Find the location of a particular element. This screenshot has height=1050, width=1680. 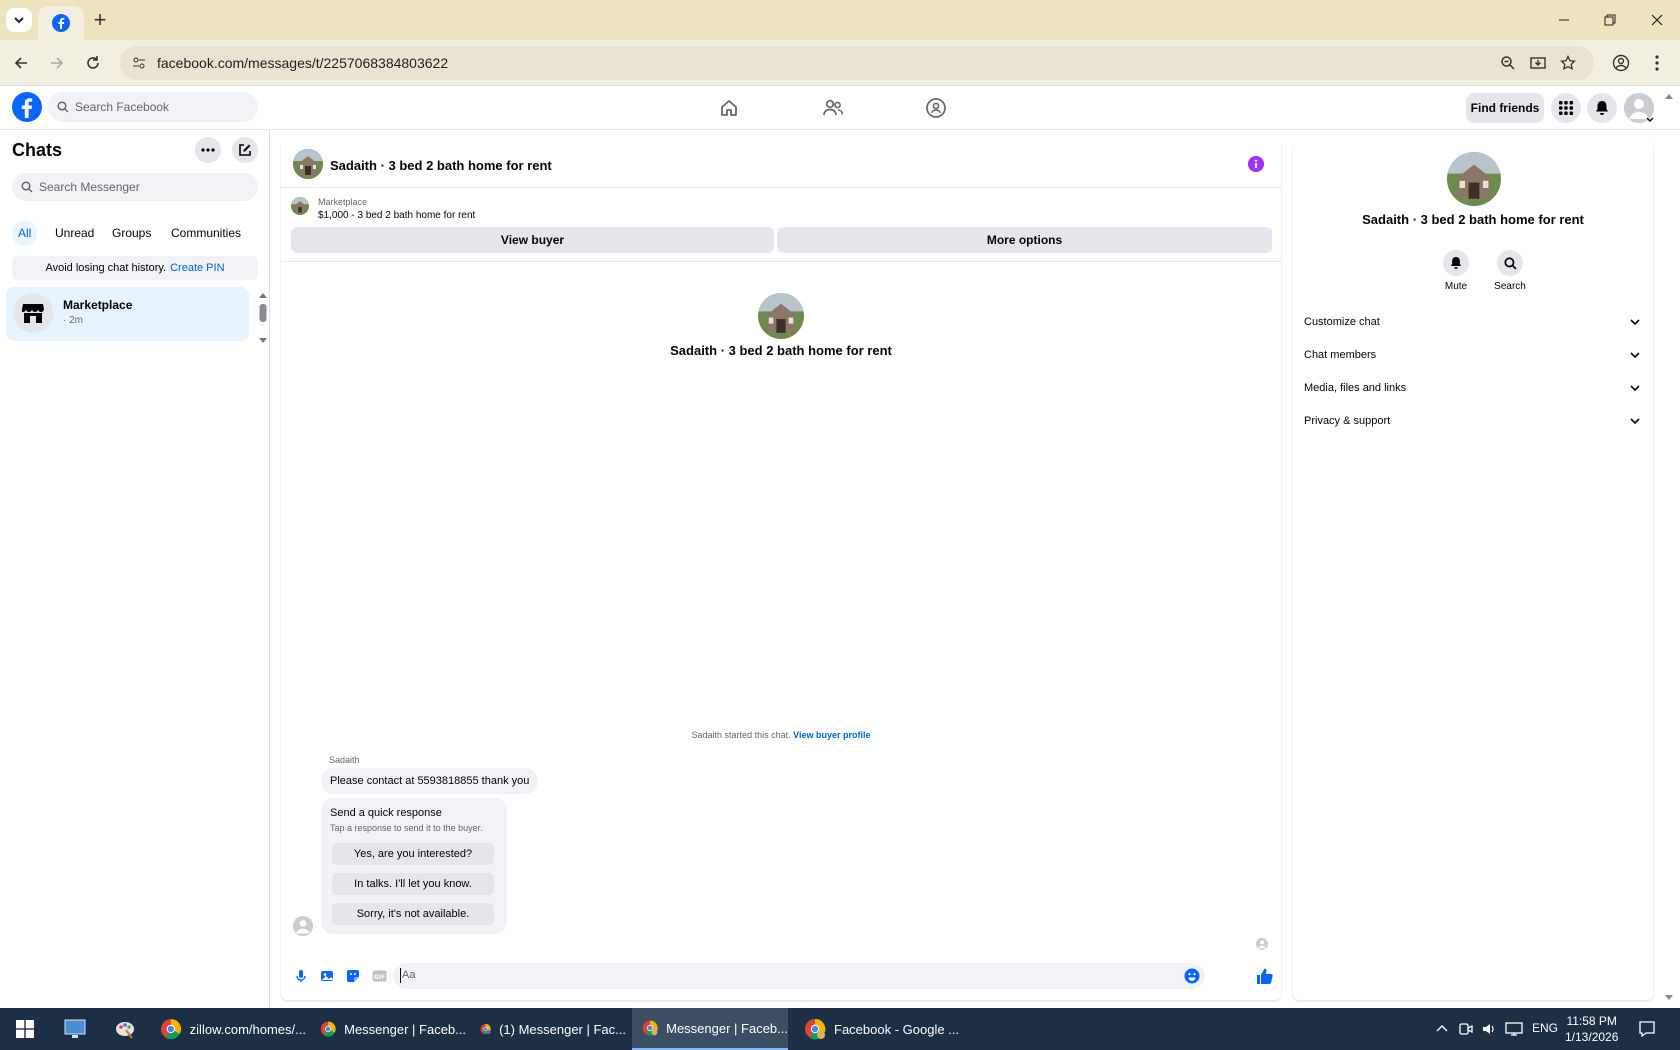

notification-center-icon is located at coordinates (1647, 1029).